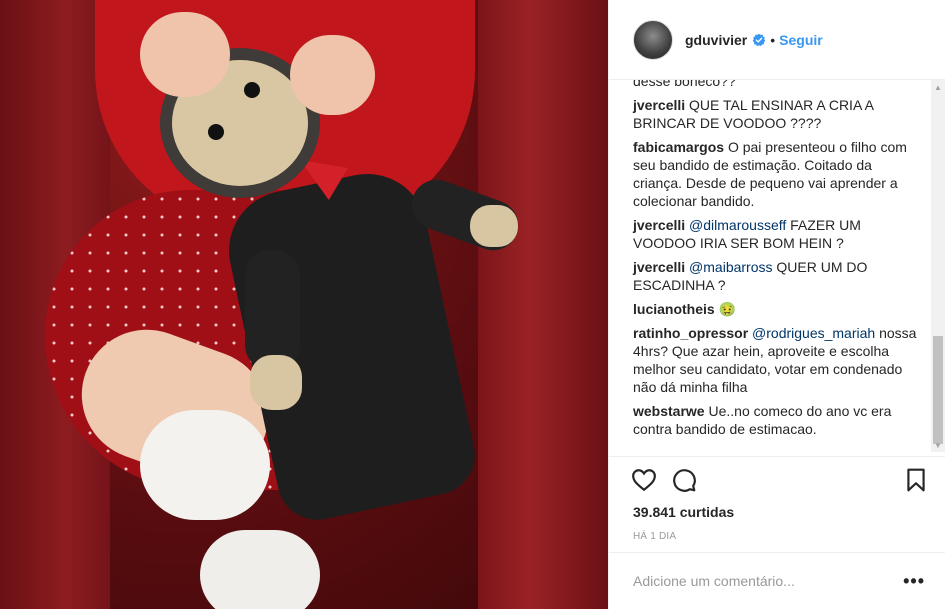 The width and height of the screenshot is (945, 609). I want to click on comment-mention: @dilmarousseff, so click(737, 225).